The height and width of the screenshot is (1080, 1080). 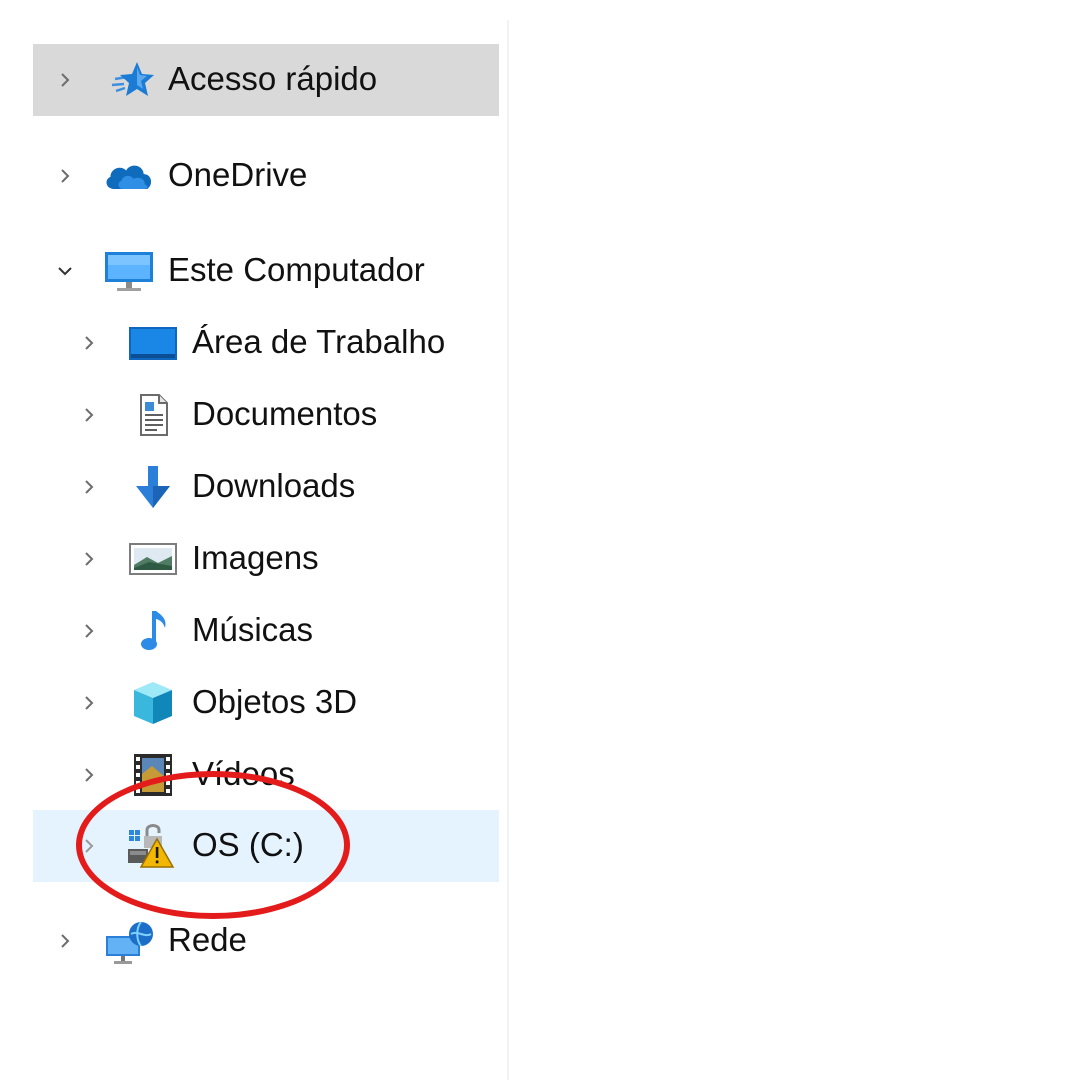 I want to click on onedrive-cloud-icon, so click(x=128, y=176).